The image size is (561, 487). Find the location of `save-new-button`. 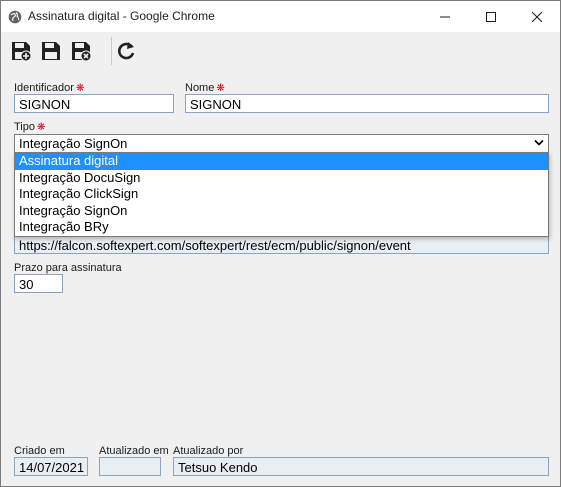

save-new-button is located at coordinates (21, 51).